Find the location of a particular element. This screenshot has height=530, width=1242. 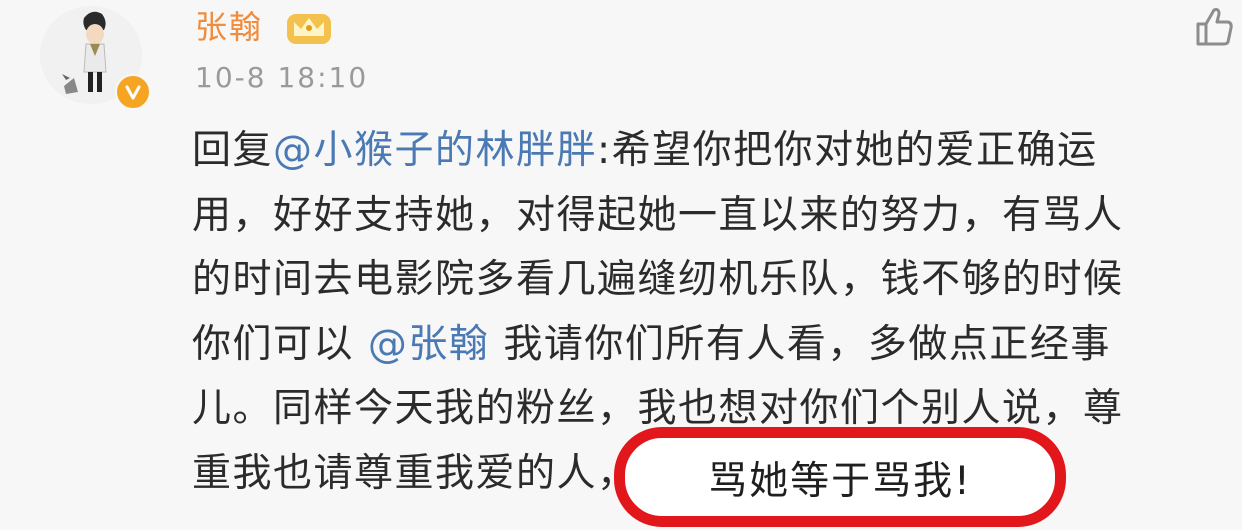

thumbs-up-icon is located at coordinates (1213, 26).